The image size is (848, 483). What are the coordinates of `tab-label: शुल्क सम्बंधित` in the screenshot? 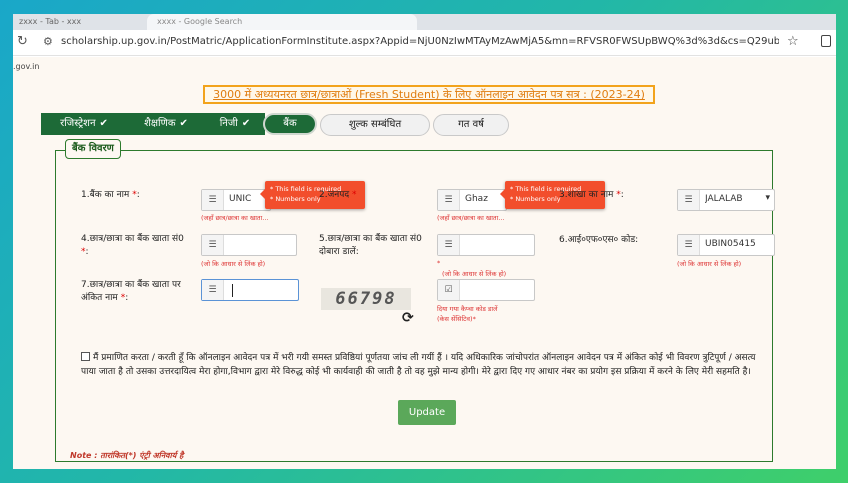 It's located at (375, 124).